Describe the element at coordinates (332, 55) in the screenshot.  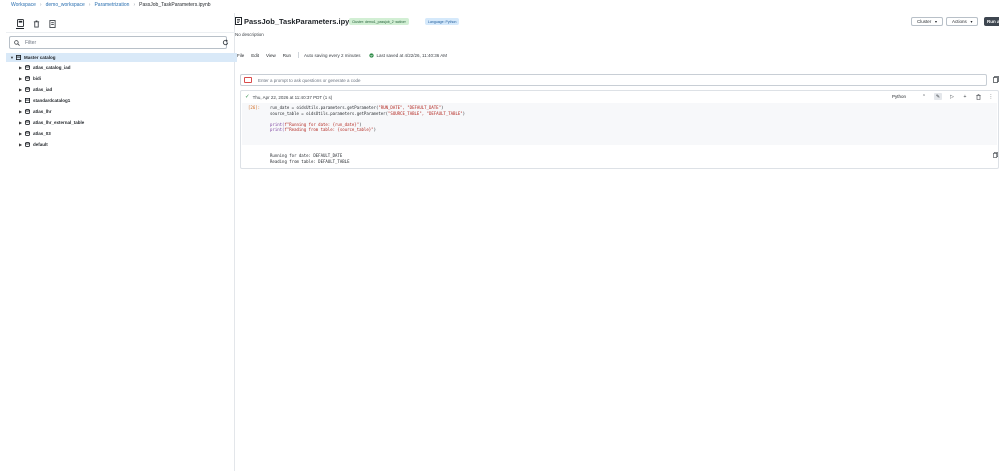
I see `autosave-status: Auto saving every 2 minutes` at that location.